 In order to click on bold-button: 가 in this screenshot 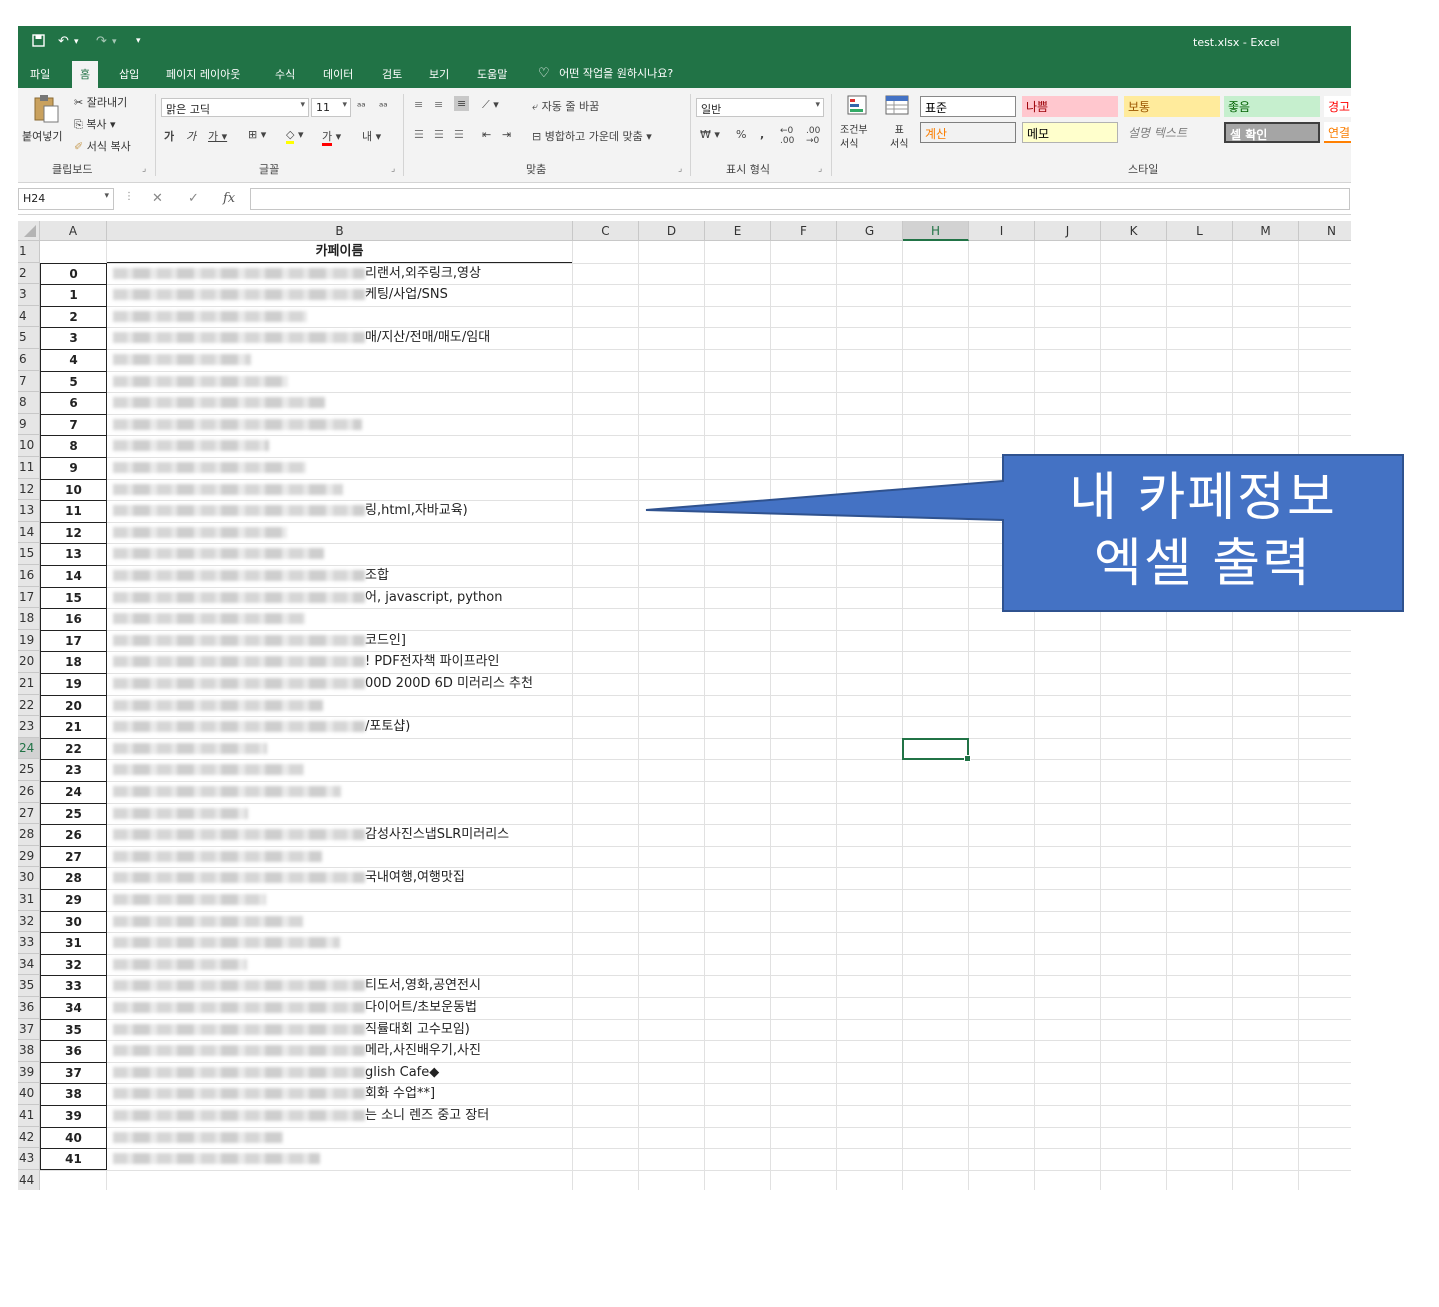, I will do `click(169, 136)`.